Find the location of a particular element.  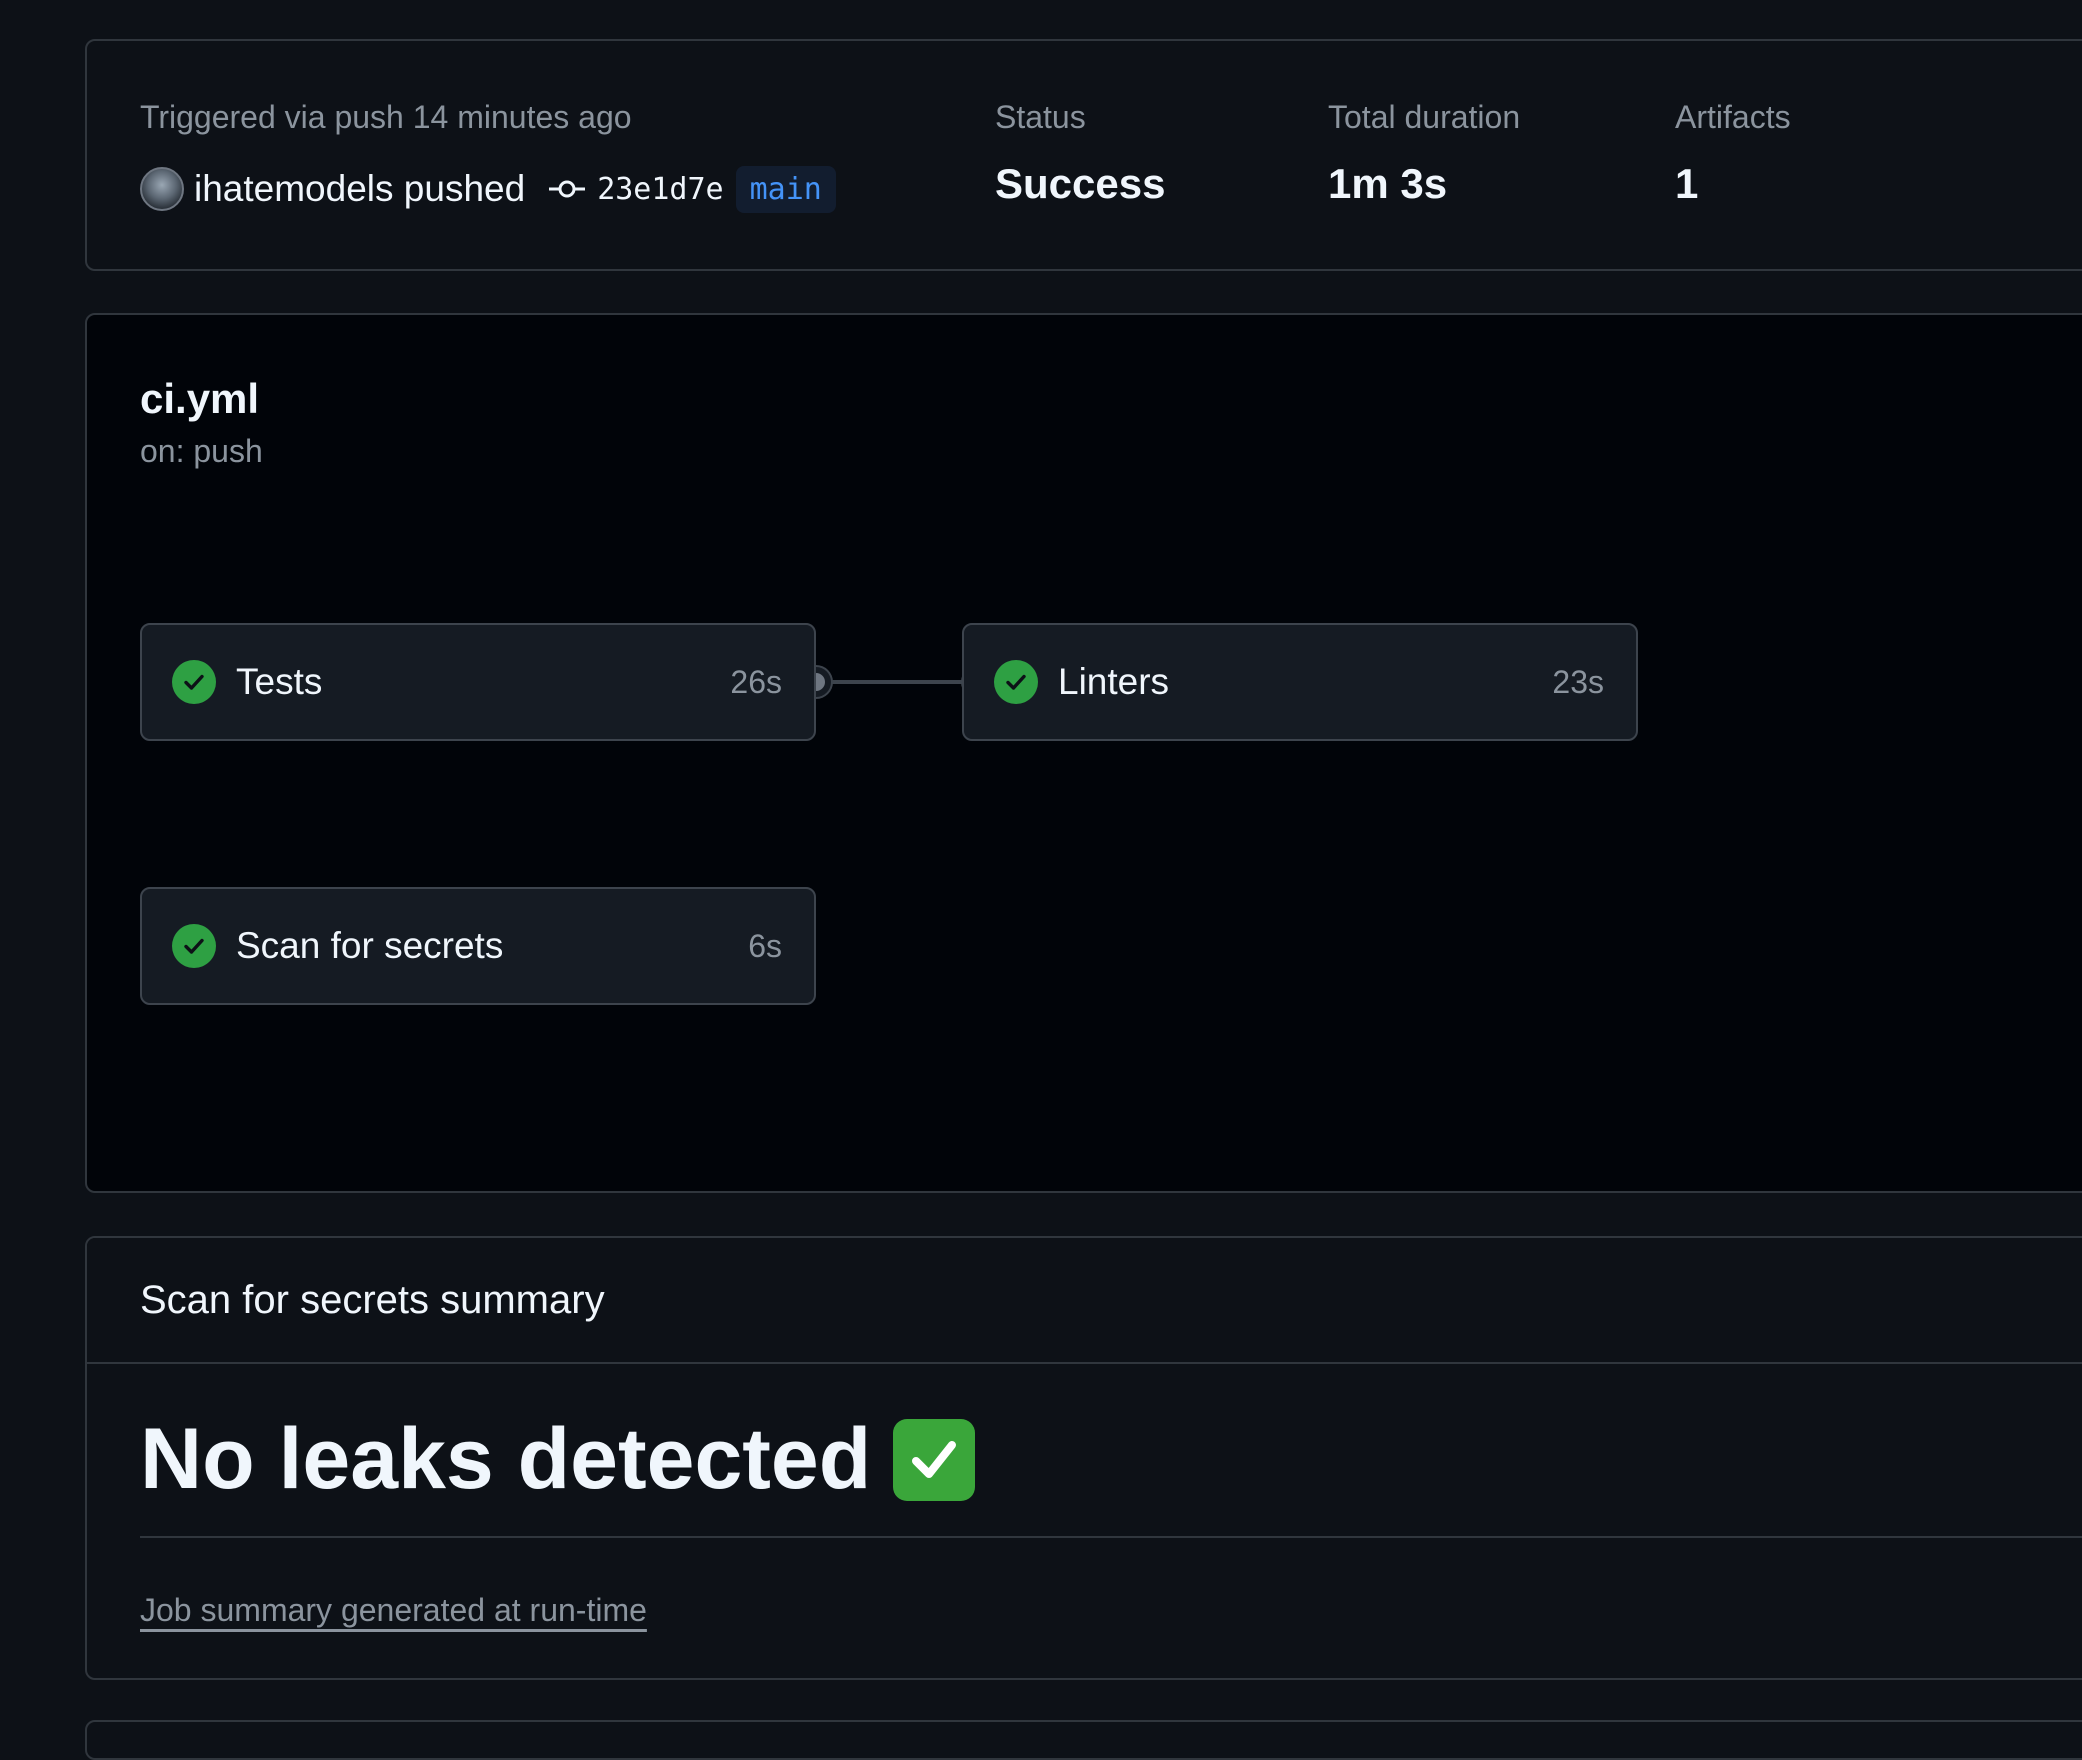

commit-sha-link: 23e1d7e is located at coordinates (660, 189).